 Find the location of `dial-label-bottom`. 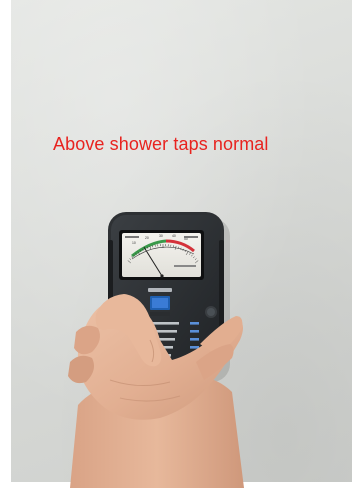

dial-label-bottom is located at coordinates (185, 266).